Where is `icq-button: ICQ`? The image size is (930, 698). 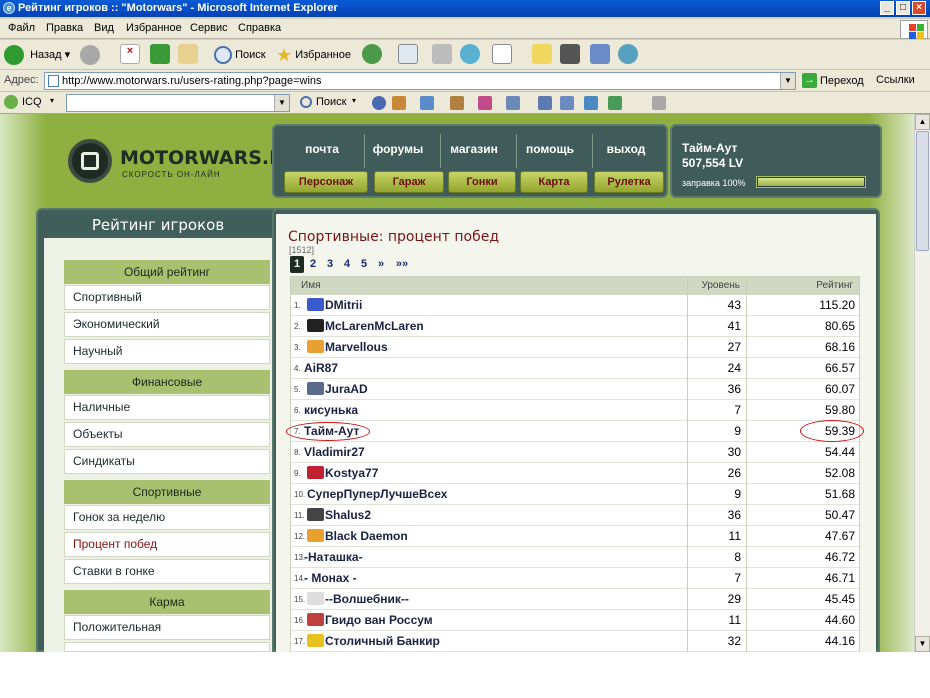 icq-button: ICQ is located at coordinates (32, 102).